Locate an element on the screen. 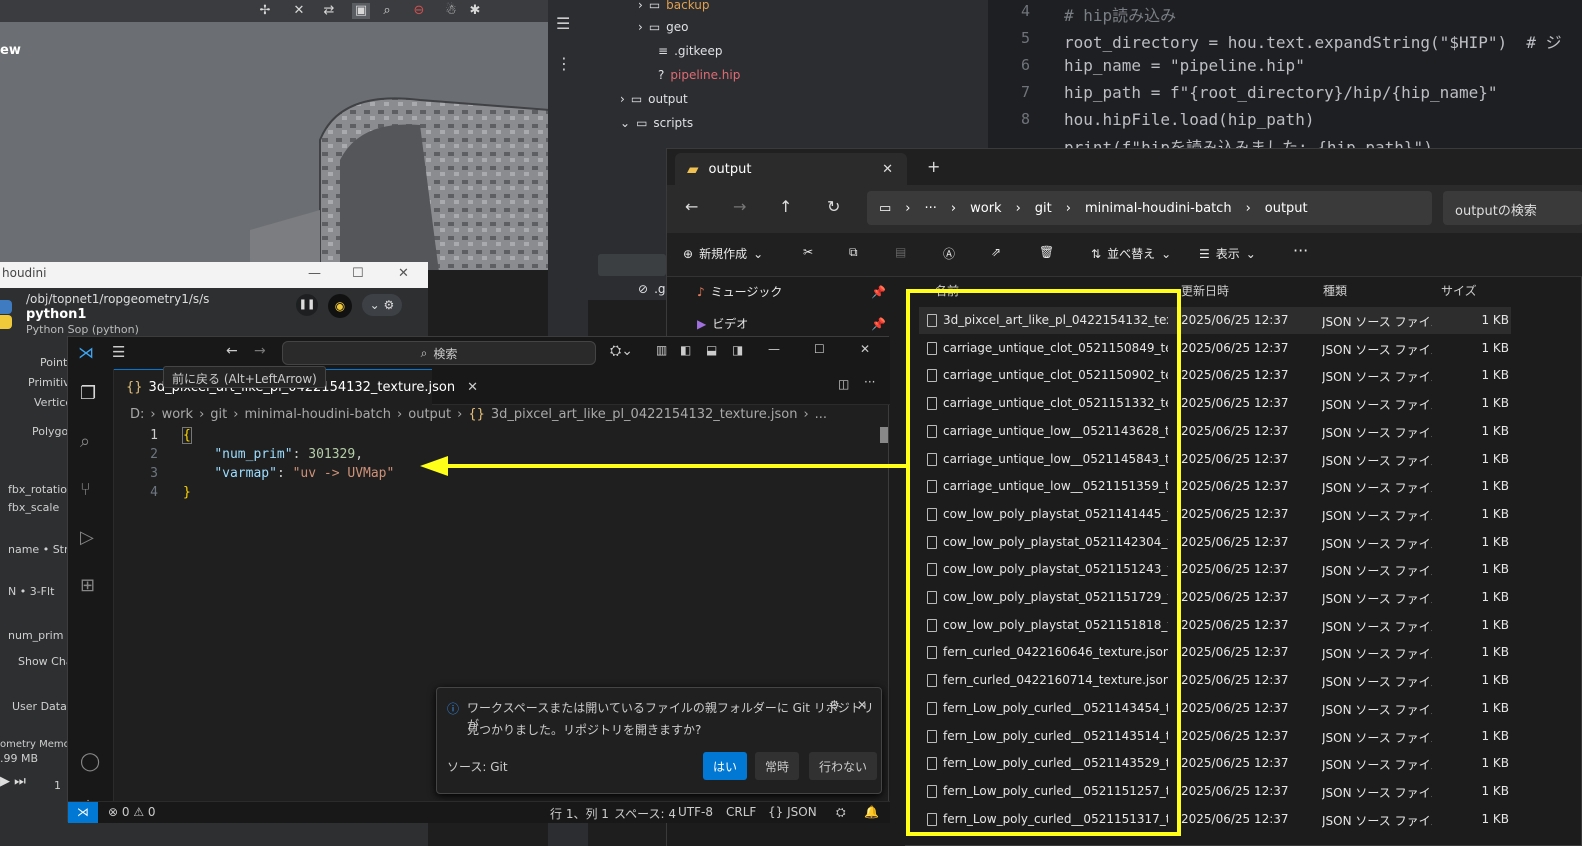 This screenshot has height=846, width=1582. run-debug-icon: ▷ is located at coordinates (91, 538).